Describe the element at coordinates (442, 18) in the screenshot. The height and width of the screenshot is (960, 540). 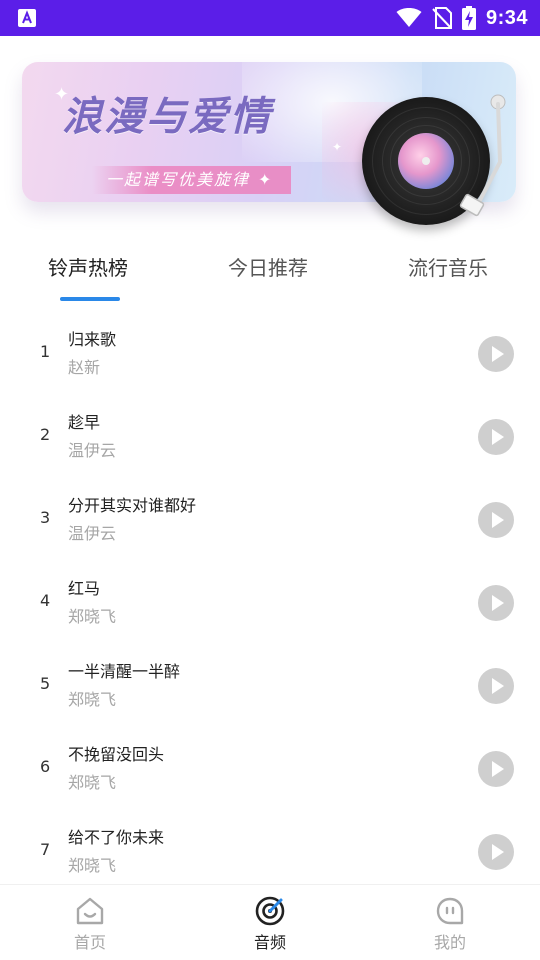
I see `no-sim-icon` at that location.